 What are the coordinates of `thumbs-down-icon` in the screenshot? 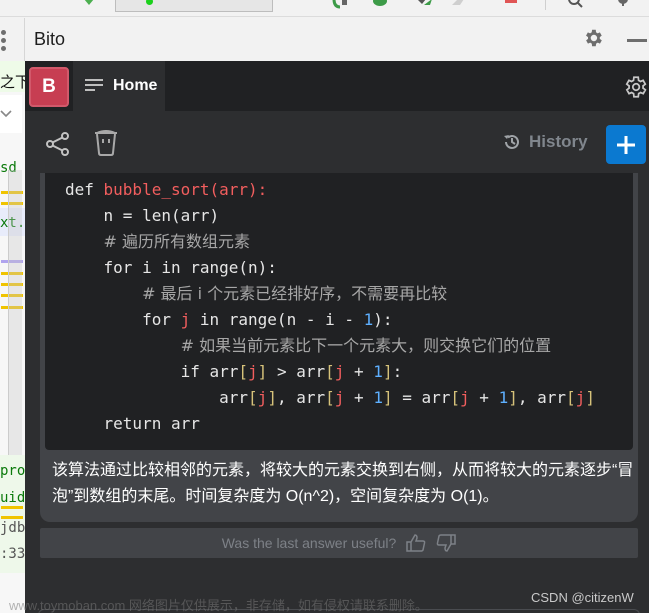 It's located at (446, 543).